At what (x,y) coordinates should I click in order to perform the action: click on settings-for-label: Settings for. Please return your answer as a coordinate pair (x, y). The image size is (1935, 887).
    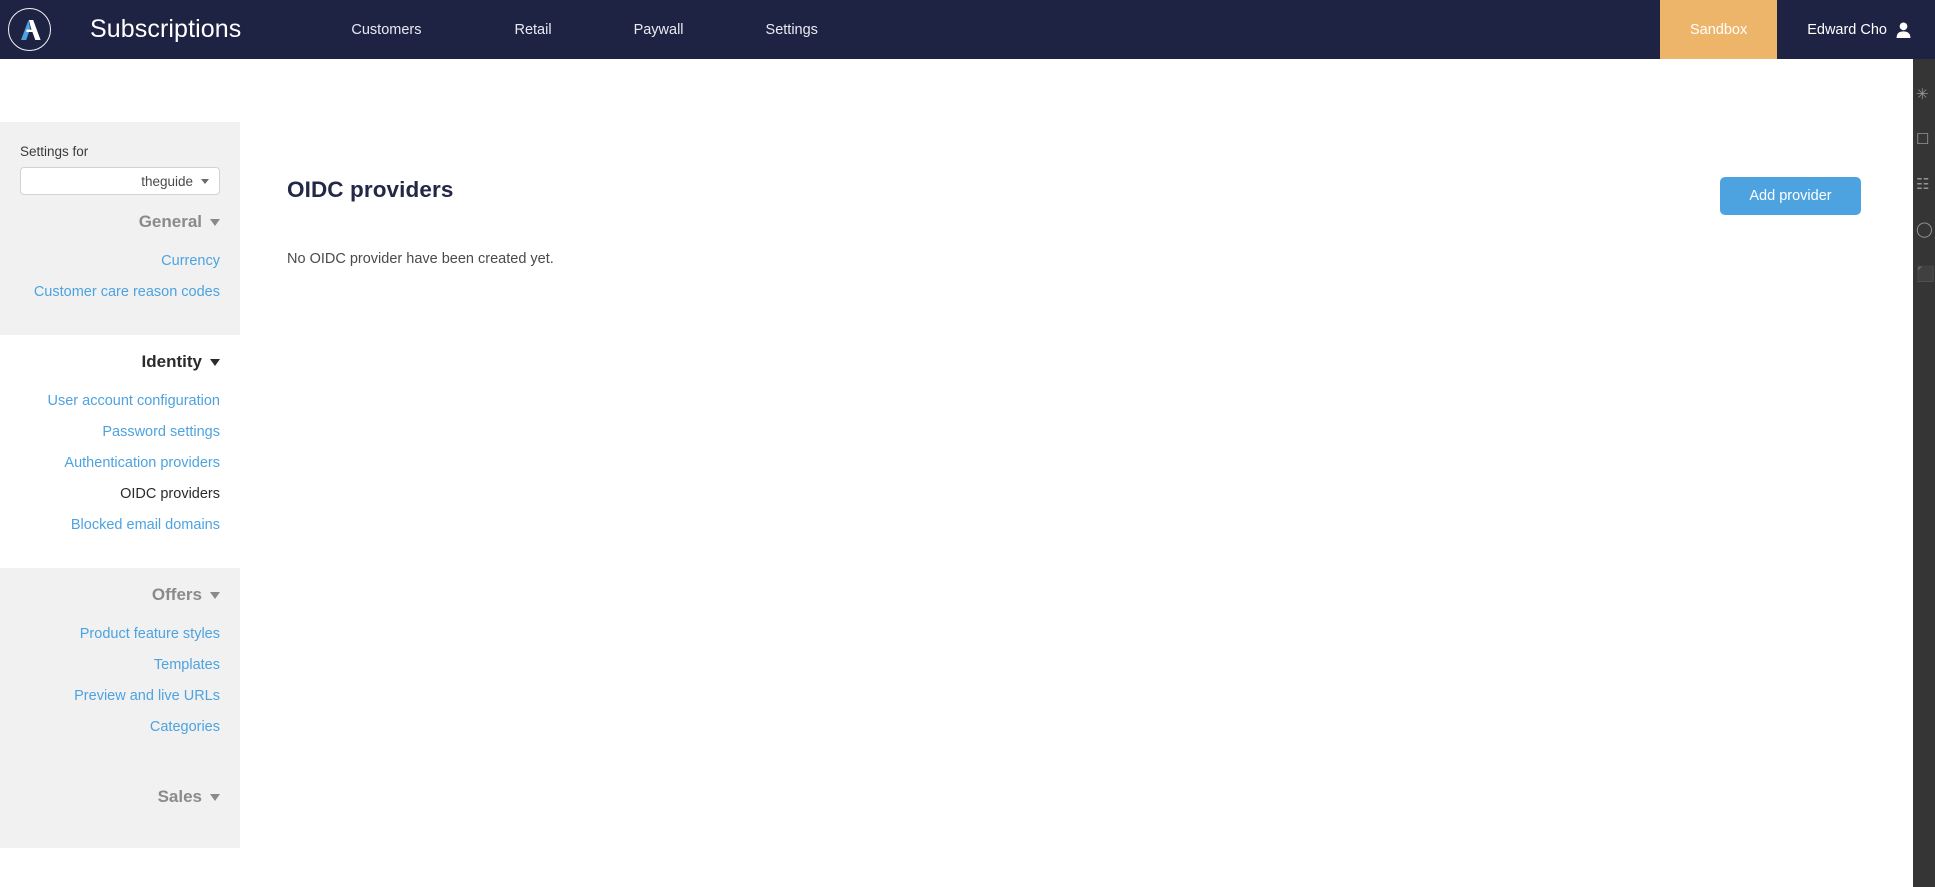
    Looking at the image, I should click on (54, 151).